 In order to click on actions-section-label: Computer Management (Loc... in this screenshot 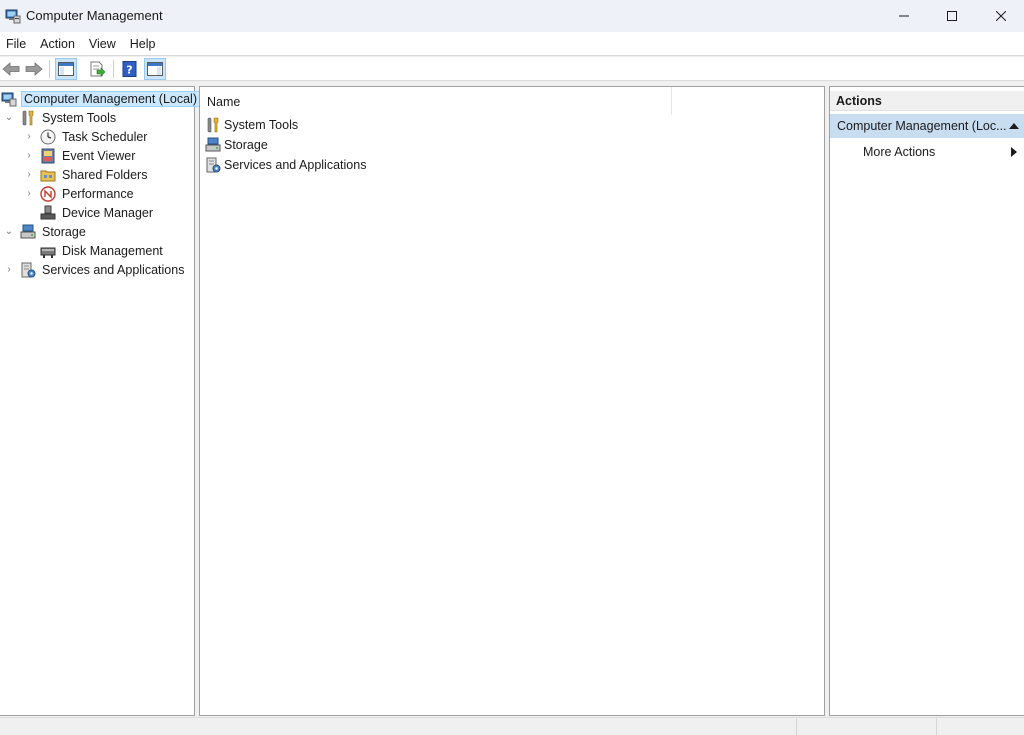, I will do `click(922, 126)`.